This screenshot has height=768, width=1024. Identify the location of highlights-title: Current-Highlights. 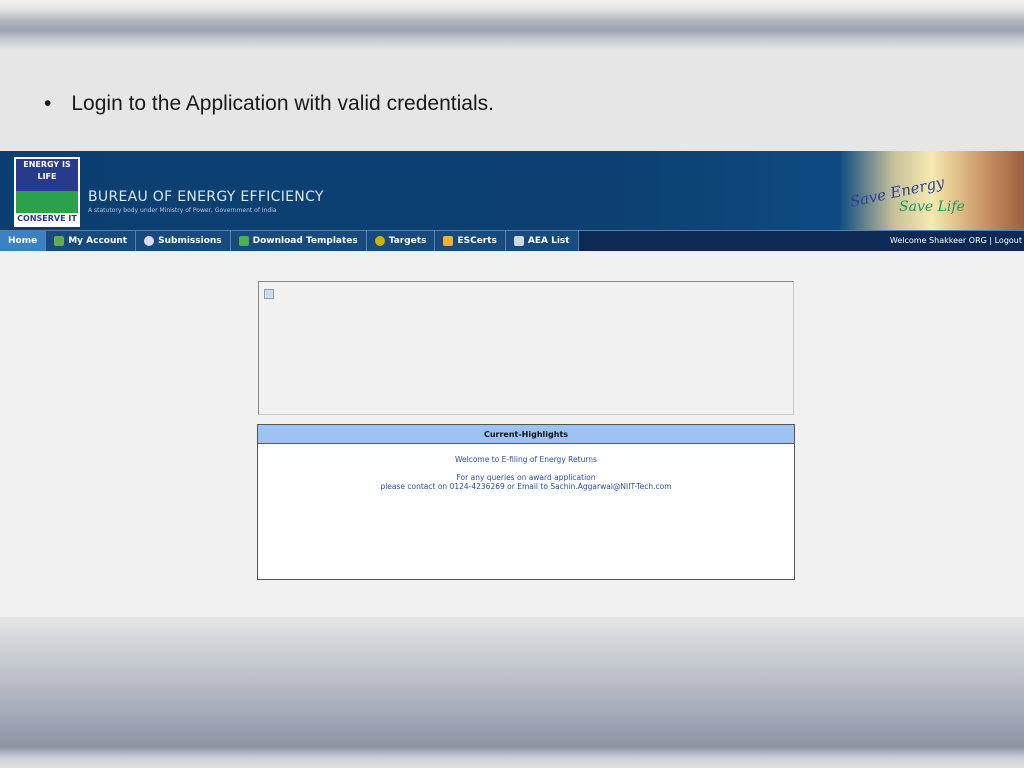
(526, 434).